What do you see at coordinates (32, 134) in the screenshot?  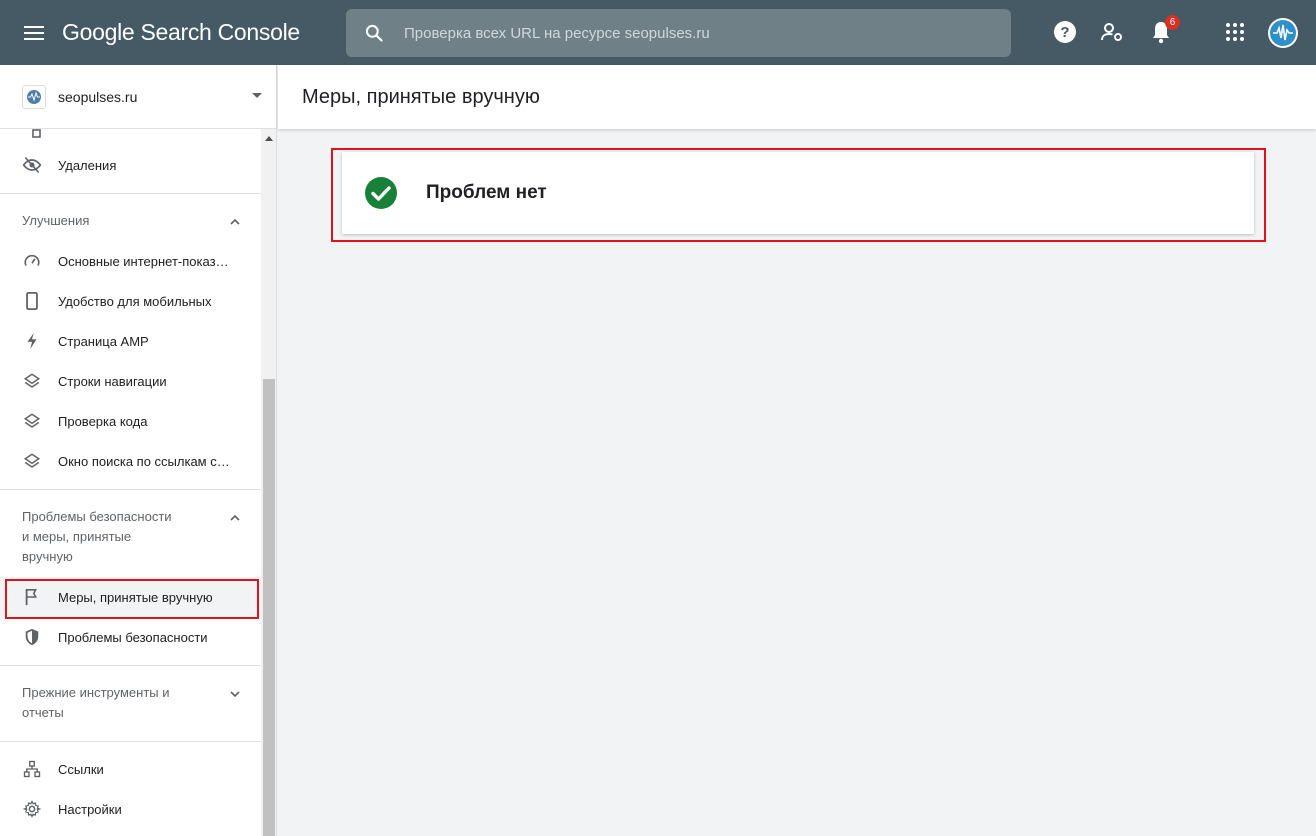 I see `sitemap-icon` at bounding box center [32, 134].